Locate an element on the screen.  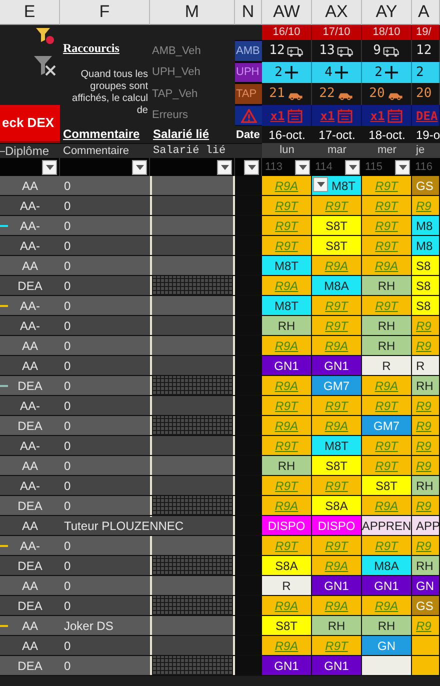
shift-cell: APP is located at coordinates (426, 525).